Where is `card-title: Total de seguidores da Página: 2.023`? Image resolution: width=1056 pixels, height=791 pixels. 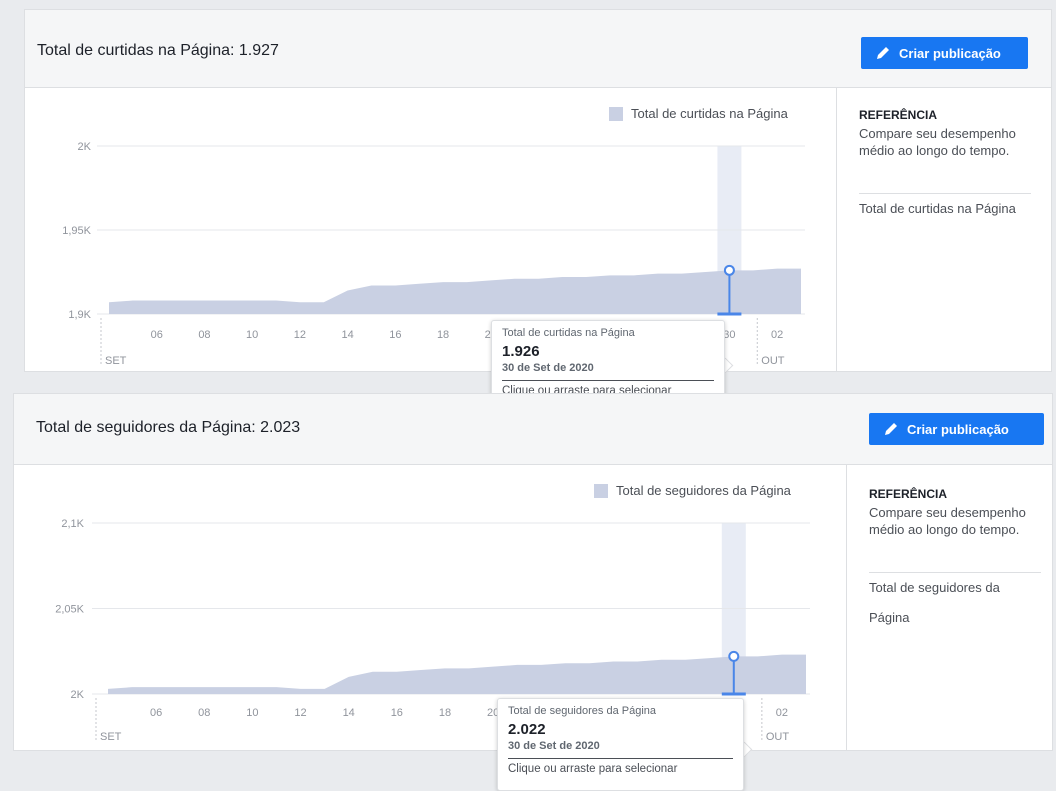 card-title: Total de seguidores da Página: 2.023 is located at coordinates (168, 427).